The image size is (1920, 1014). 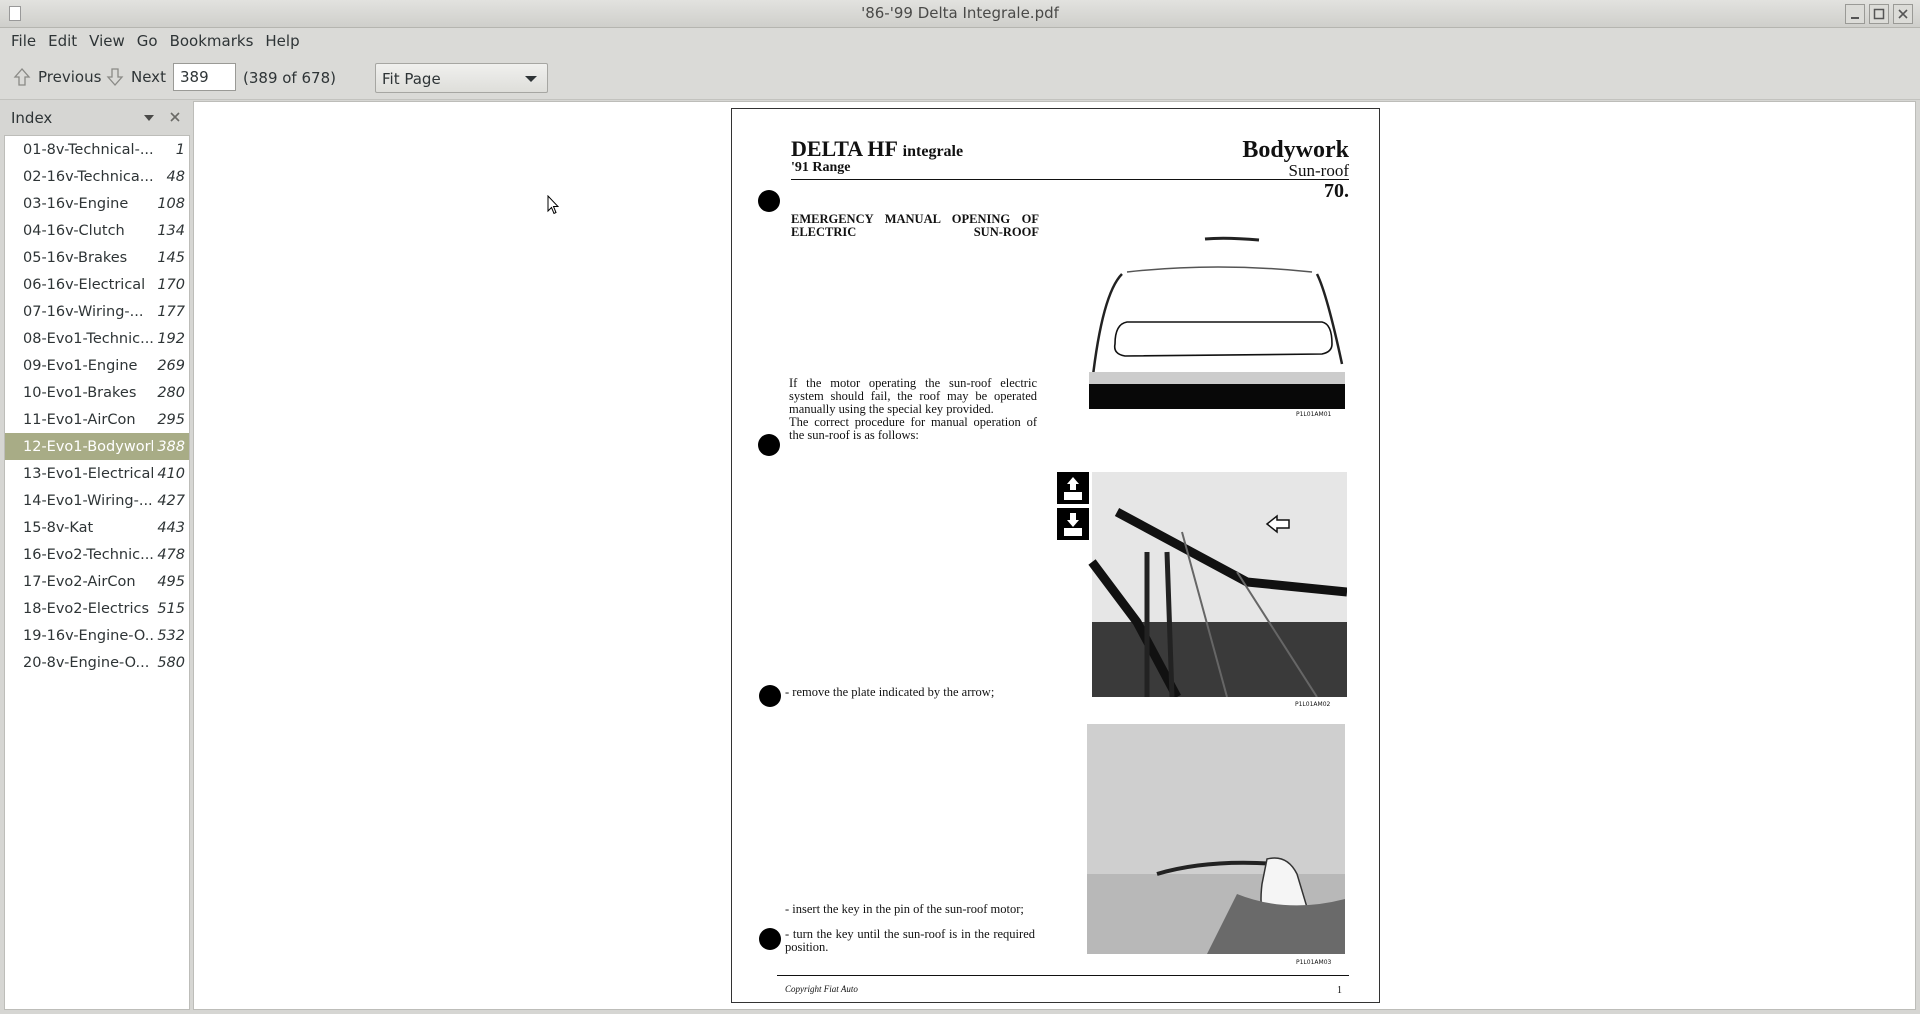 I want to click on maximize-icon, so click(x=1879, y=14).